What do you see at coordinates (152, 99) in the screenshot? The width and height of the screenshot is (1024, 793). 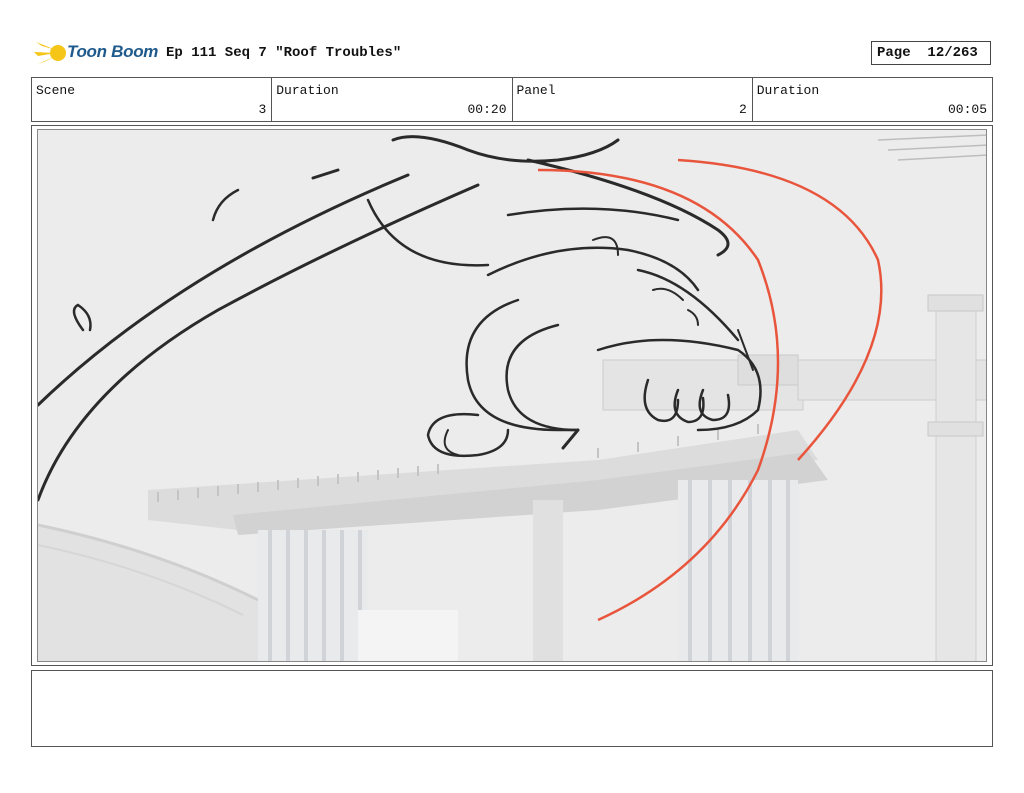 I see `scene-cell: Scene 3` at bounding box center [152, 99].